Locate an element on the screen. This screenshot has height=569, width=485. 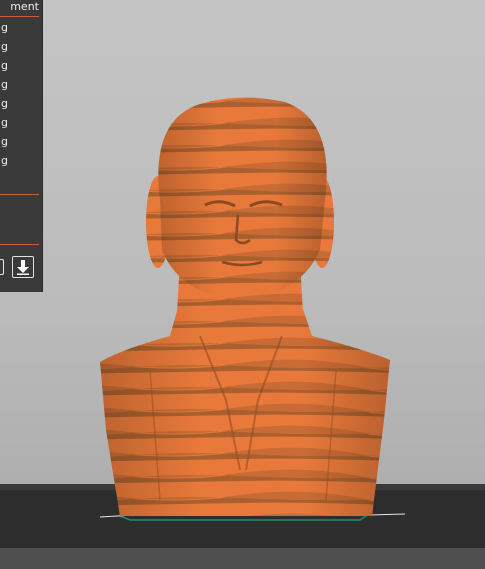
cube-icon is located at coordinates (2, 267).